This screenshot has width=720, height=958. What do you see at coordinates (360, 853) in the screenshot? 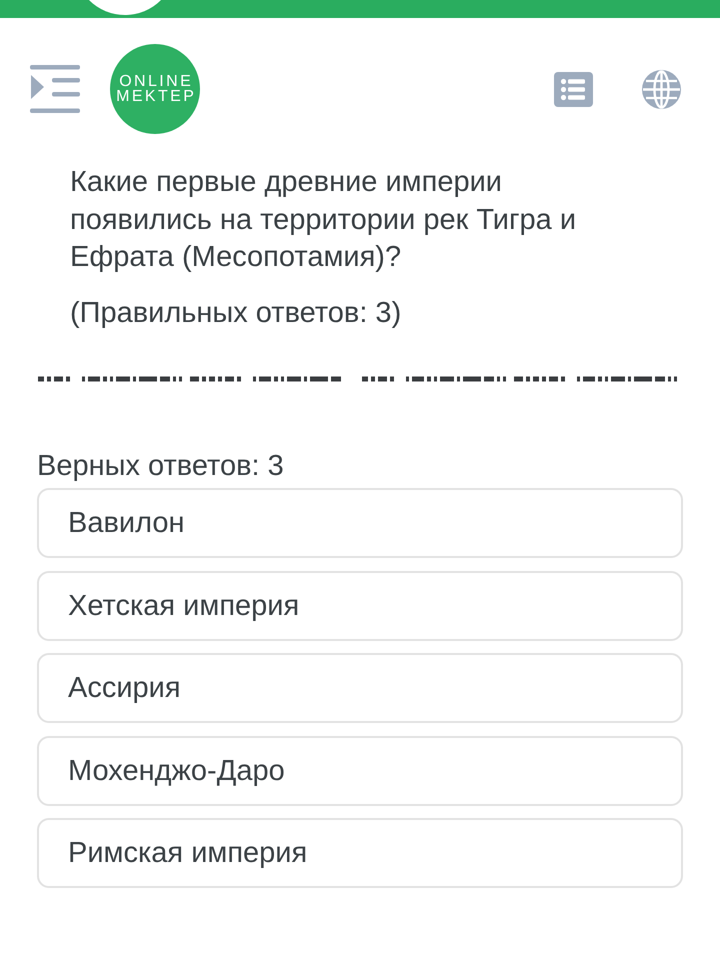
I see `answer-option: Римская империя` at bounding box center [360, 853].